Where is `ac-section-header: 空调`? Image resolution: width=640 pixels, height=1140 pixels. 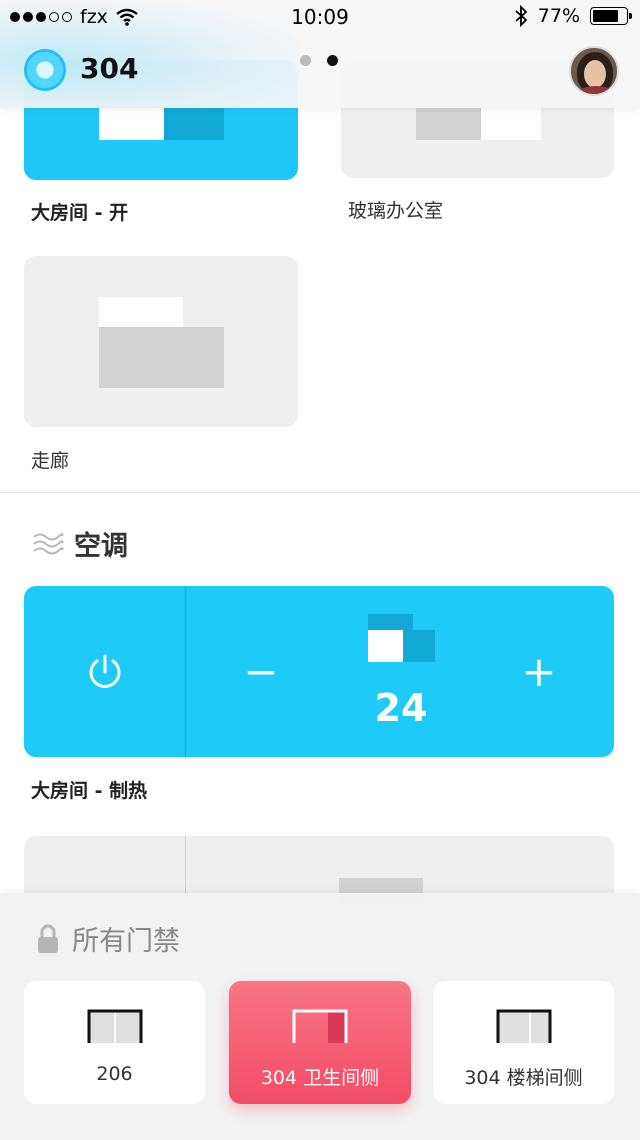
ac-section-header: 空调 is located at coordinates (80, 543).